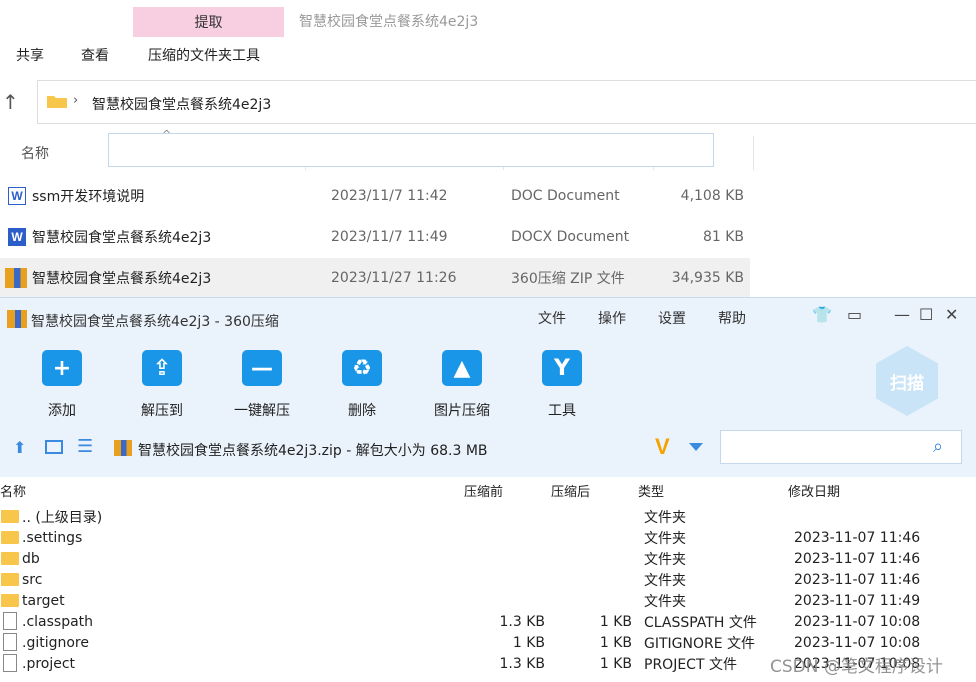 This screenshot has width=976, height=682. I want to click on archive-row: target 文件夹 2023-11-07 11:49, so click(488, 600).